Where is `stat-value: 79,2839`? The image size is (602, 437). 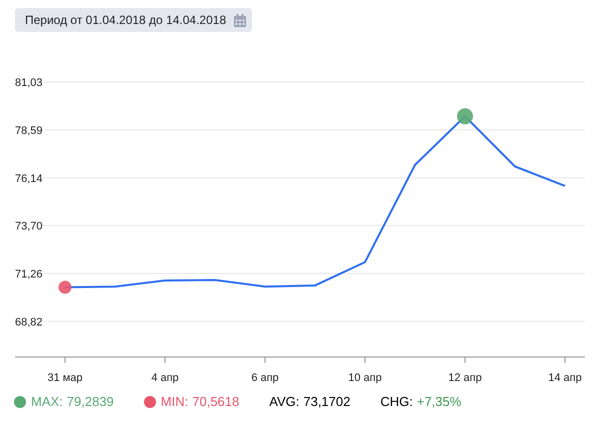 stat-value: 79,2839 is located at coordinates (90, 402).